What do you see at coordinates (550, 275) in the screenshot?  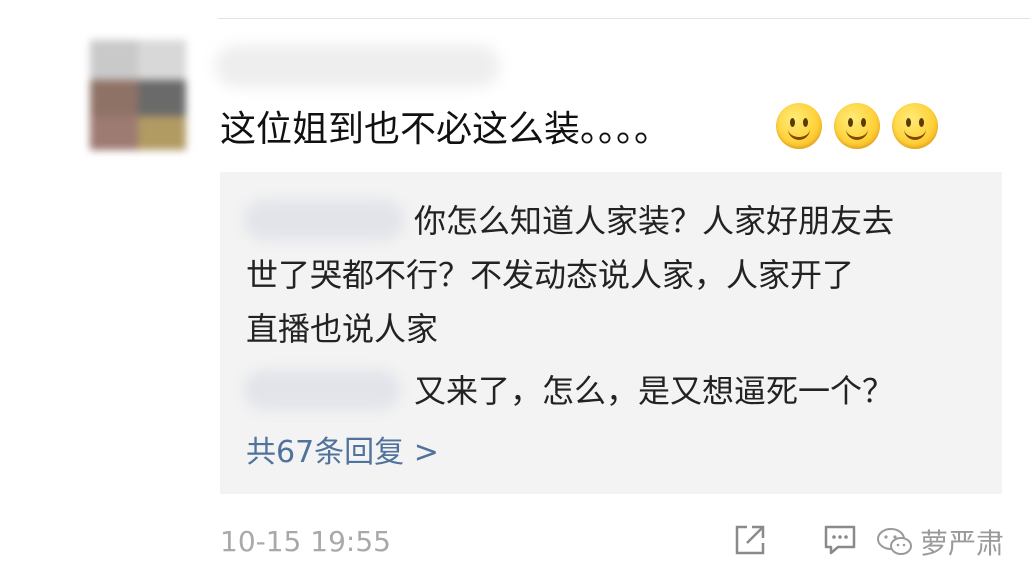 I see `reply-text-line: 世了哭都不行？不发动态说人家，人家开了` at bounding box center [550, 275].